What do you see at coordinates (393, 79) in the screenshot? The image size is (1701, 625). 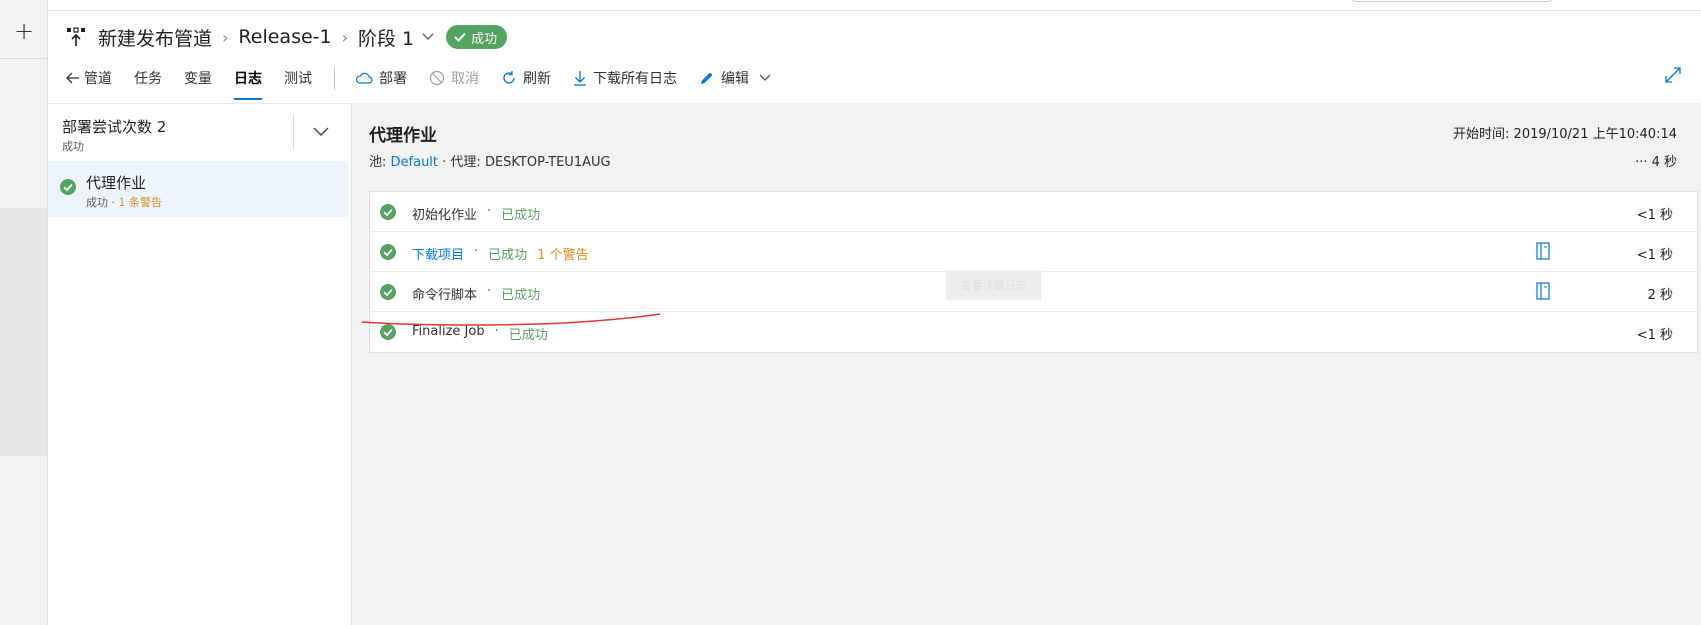 I see `deploy-label: 部署` at bounding box center [393, 79].